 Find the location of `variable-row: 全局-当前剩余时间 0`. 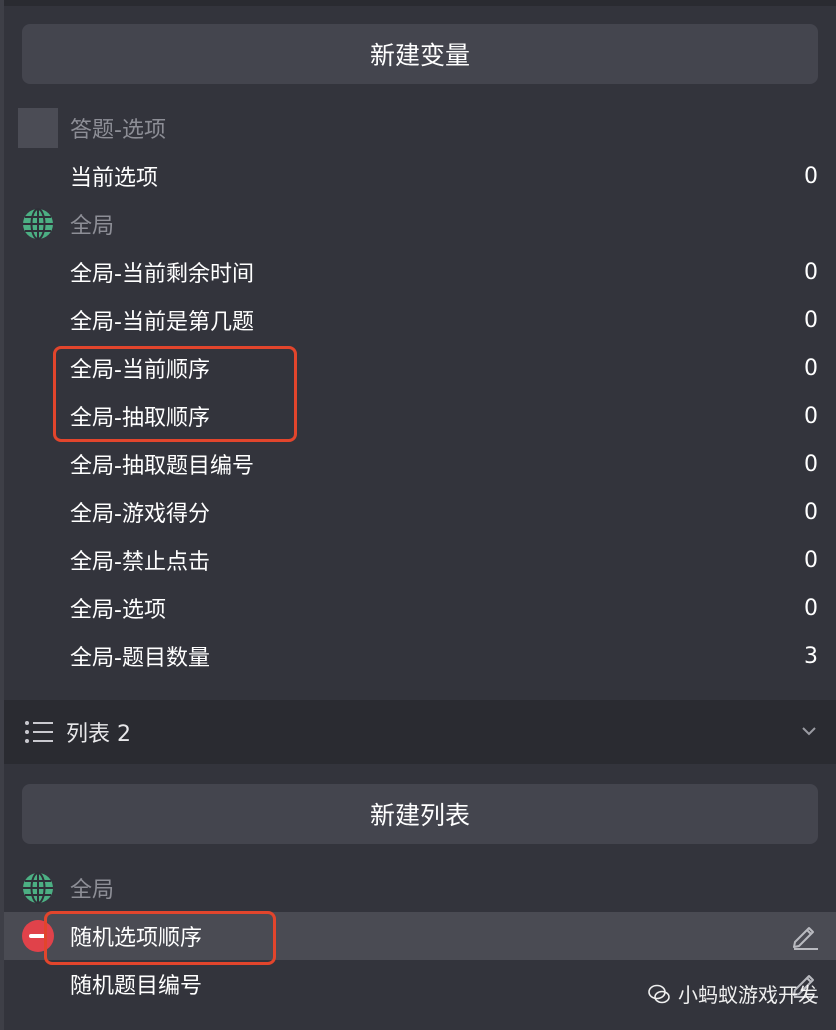

variable-row: 全局-当前剩余时间 0 is located at coordinates (420, 272).